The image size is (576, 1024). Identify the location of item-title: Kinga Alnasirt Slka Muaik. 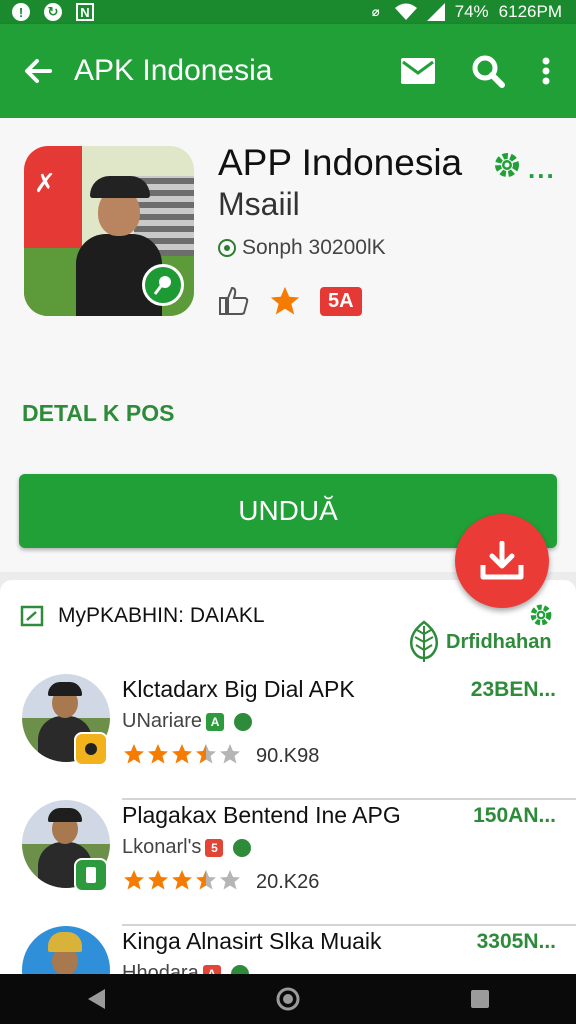
(252, 941).